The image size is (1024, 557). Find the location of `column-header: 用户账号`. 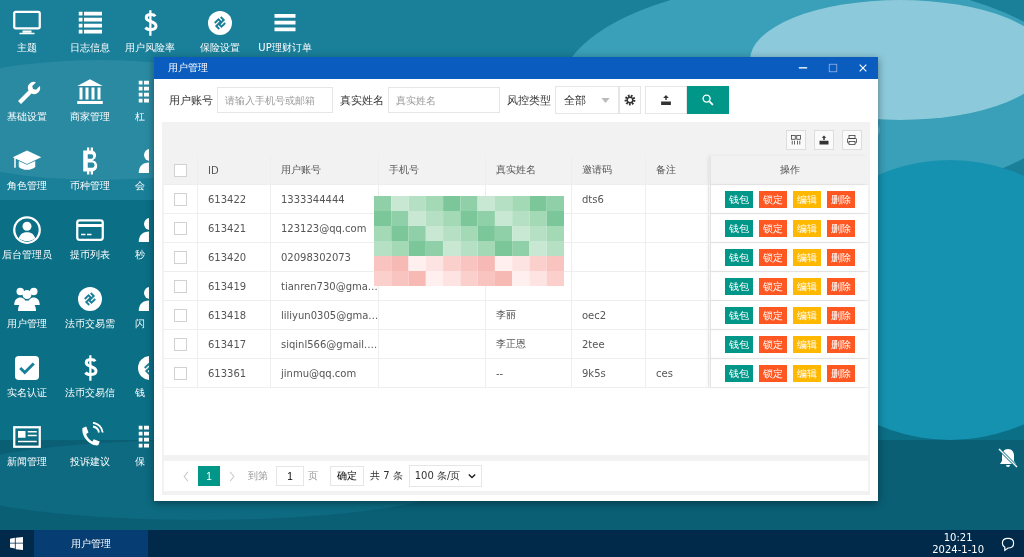

column-header: 用户账号 is located at coordinates (301, 170).